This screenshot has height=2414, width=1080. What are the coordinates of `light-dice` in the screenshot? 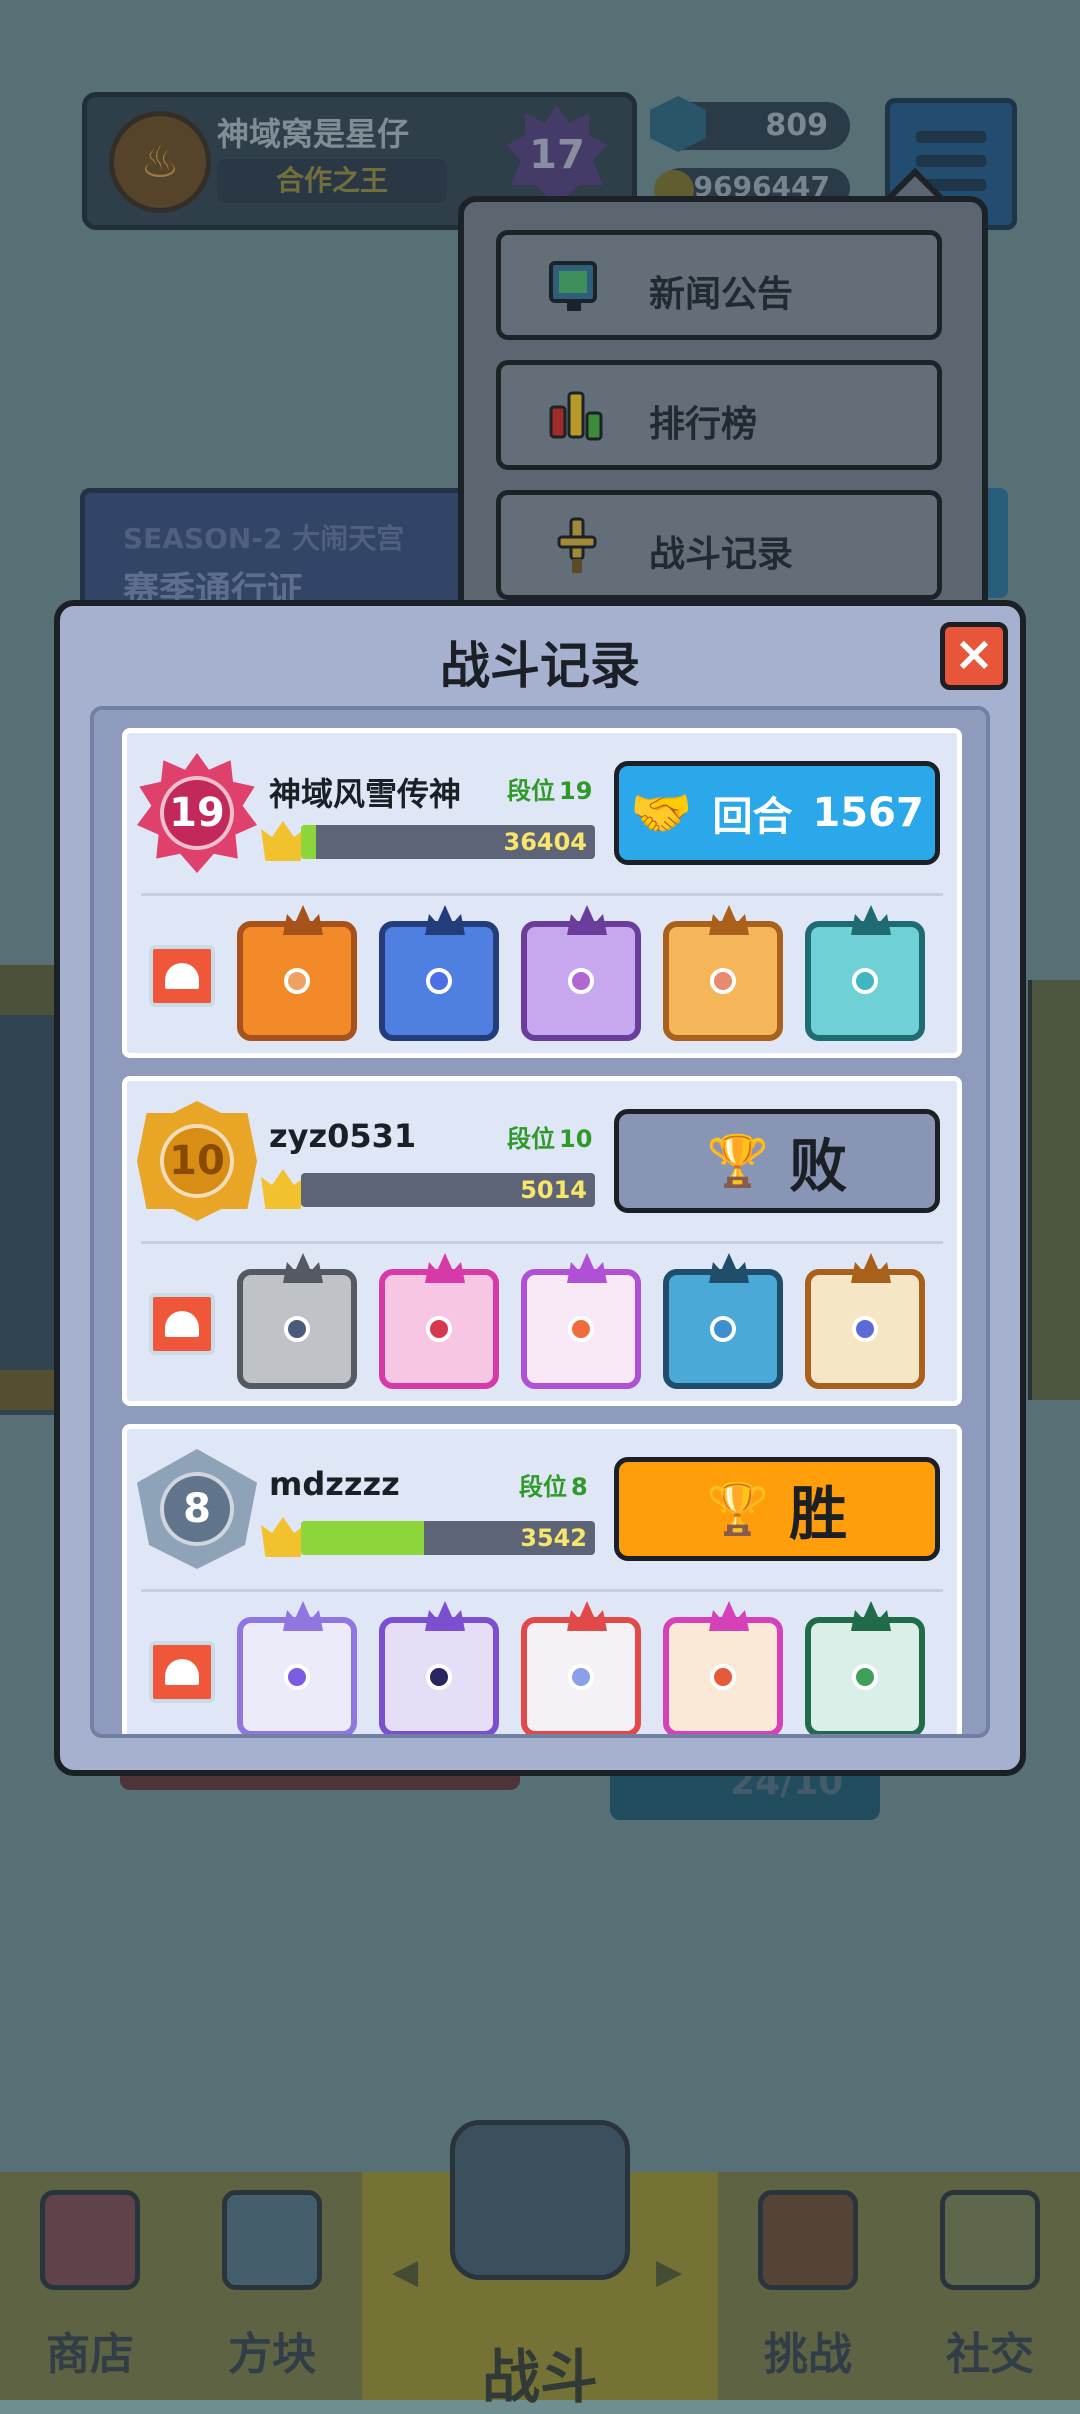 It's located at (581, 1321).